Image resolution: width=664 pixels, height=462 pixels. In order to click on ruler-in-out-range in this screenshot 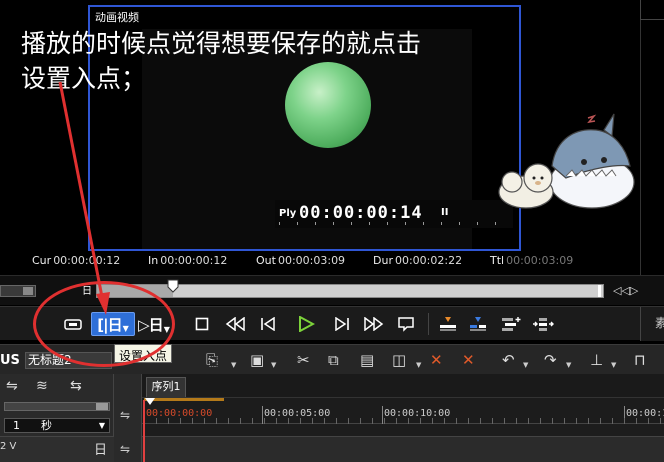, I will do `click(184, 399)`.